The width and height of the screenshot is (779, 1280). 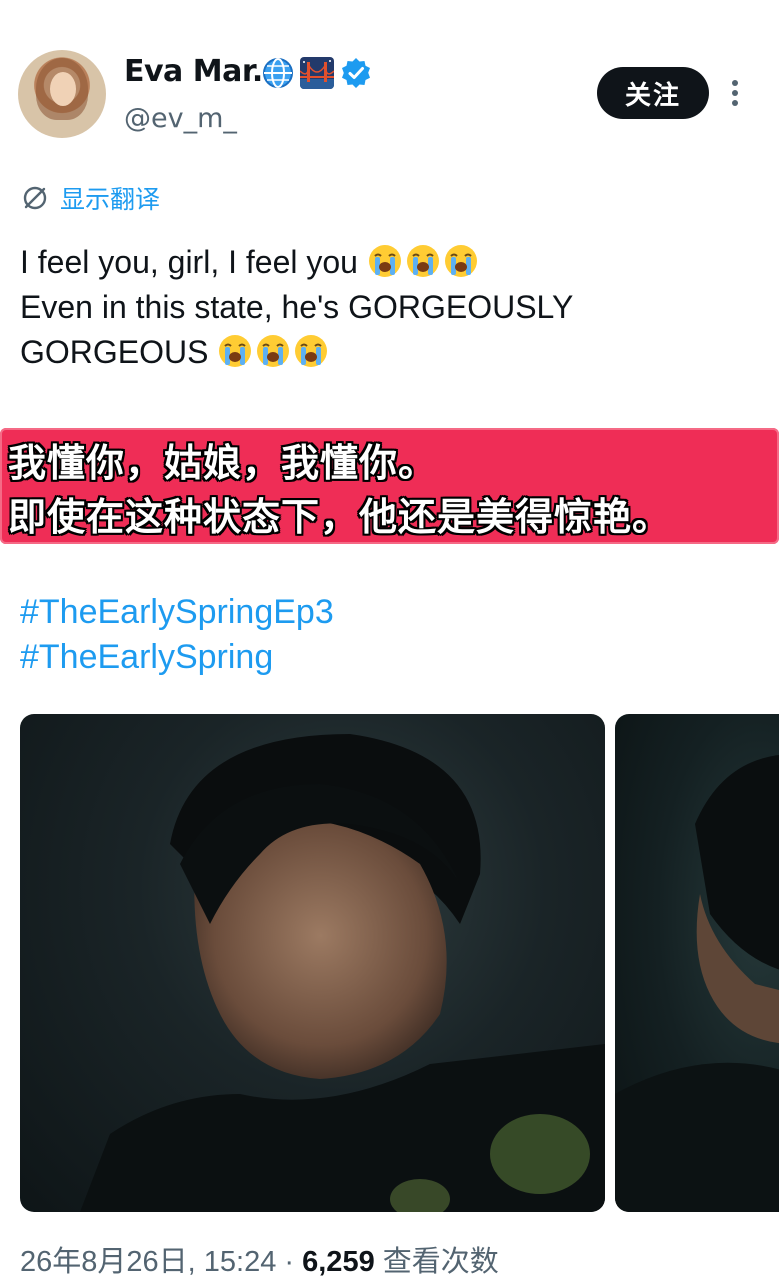 I want to click on name-badges, so click(x=317, y=73).